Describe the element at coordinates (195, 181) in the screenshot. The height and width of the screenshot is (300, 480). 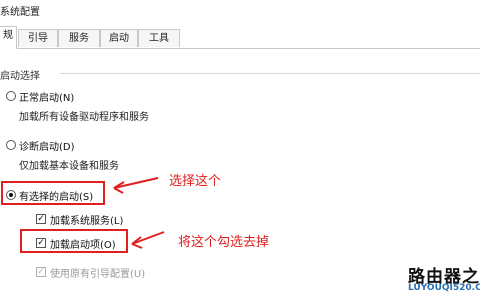
I see `annotation-select-this: 选择这个` at that location.